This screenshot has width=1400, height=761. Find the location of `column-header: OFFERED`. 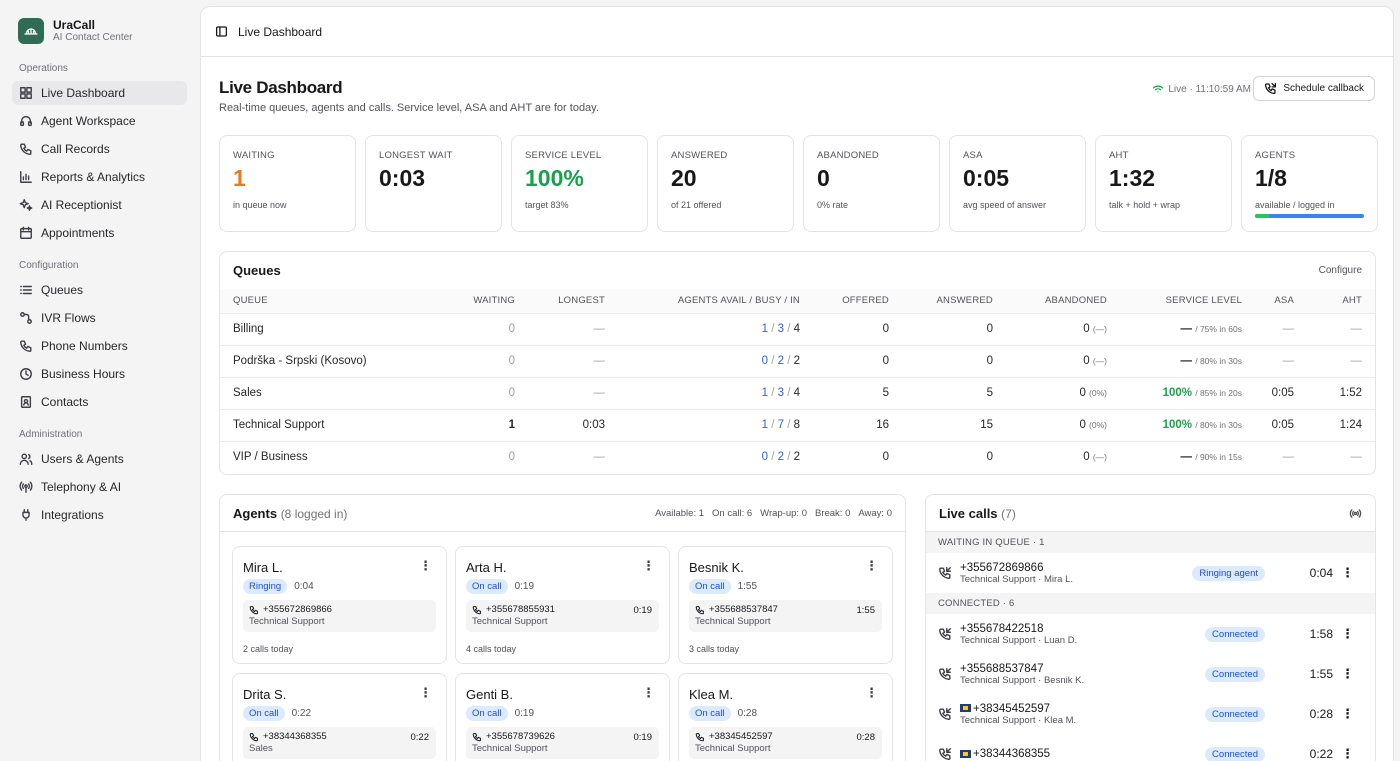

column-header: OFFERED is located at coordinates (857, 301).